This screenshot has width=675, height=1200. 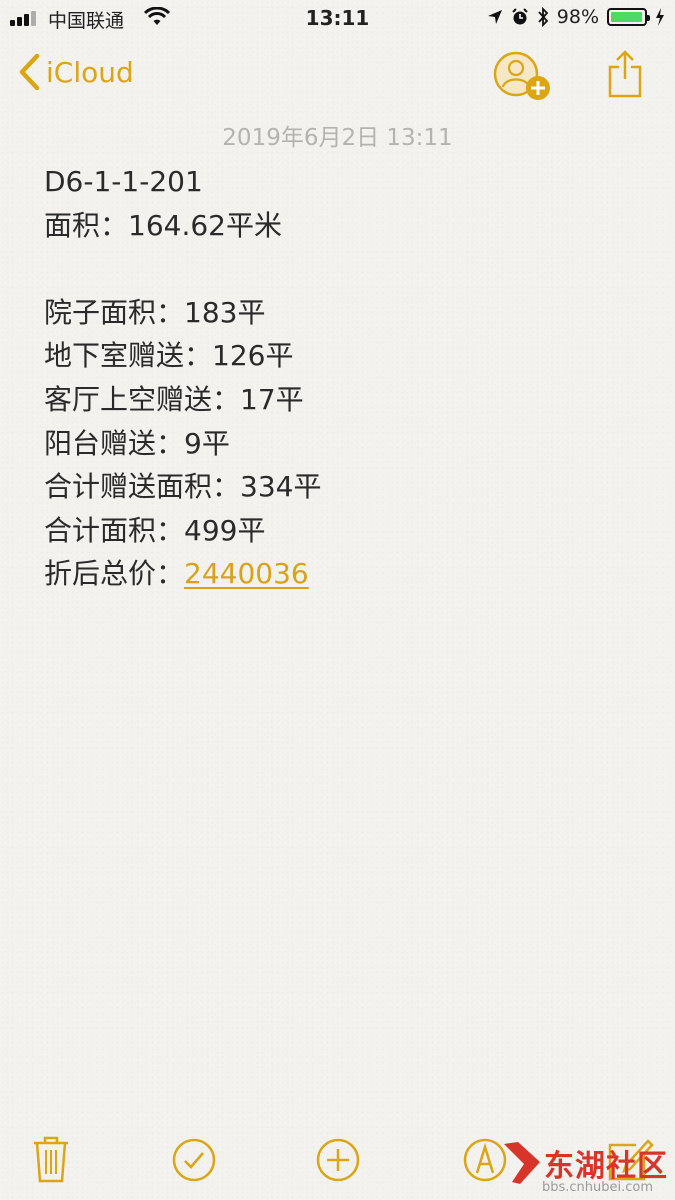 What do you see at coordinates (155, 312) in the screenshot?
I see `note-line: 院子面积：183平` at bounding box center [155, 312].